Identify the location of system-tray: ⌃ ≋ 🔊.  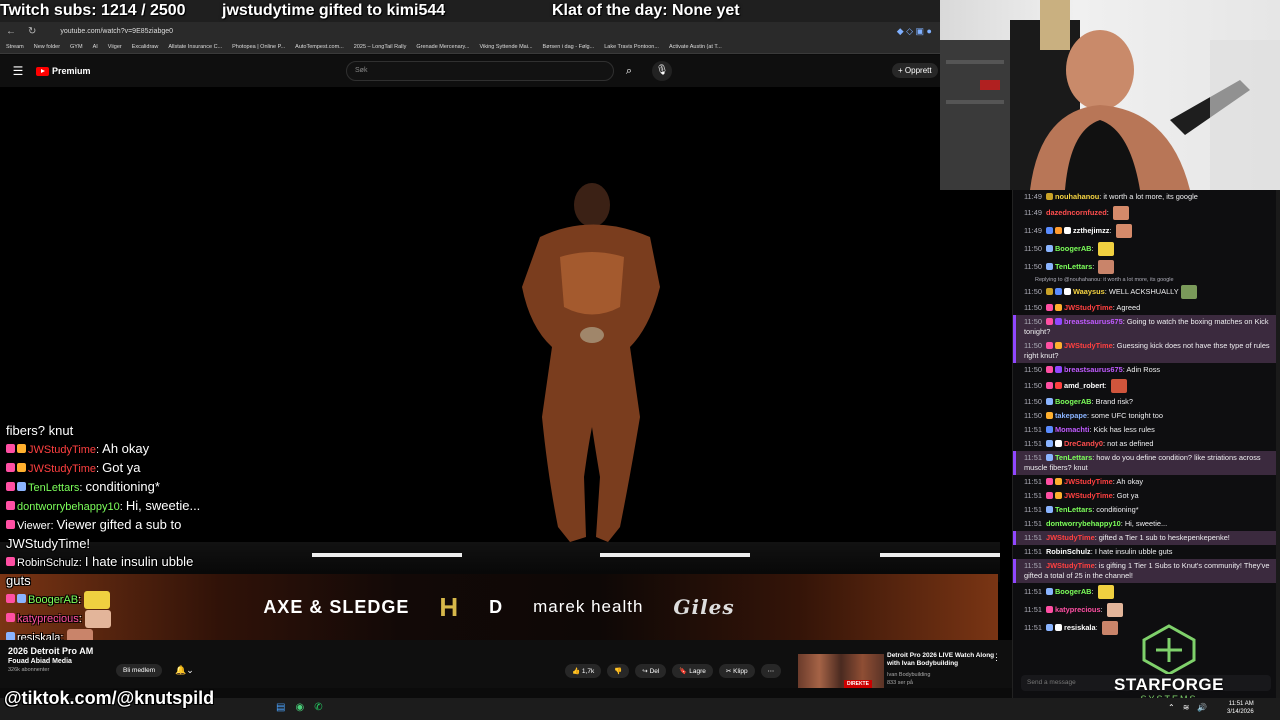
(1187, 707).